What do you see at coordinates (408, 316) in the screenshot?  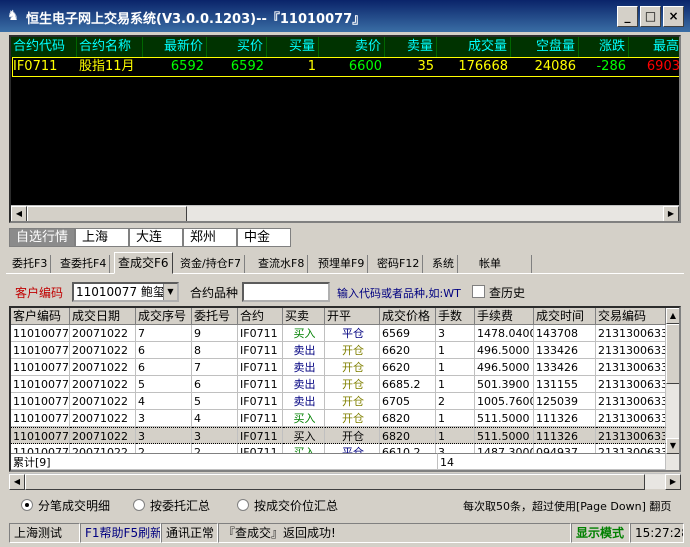 I see `trade-col-header: 成交价格` at bounding box center [408, 316].